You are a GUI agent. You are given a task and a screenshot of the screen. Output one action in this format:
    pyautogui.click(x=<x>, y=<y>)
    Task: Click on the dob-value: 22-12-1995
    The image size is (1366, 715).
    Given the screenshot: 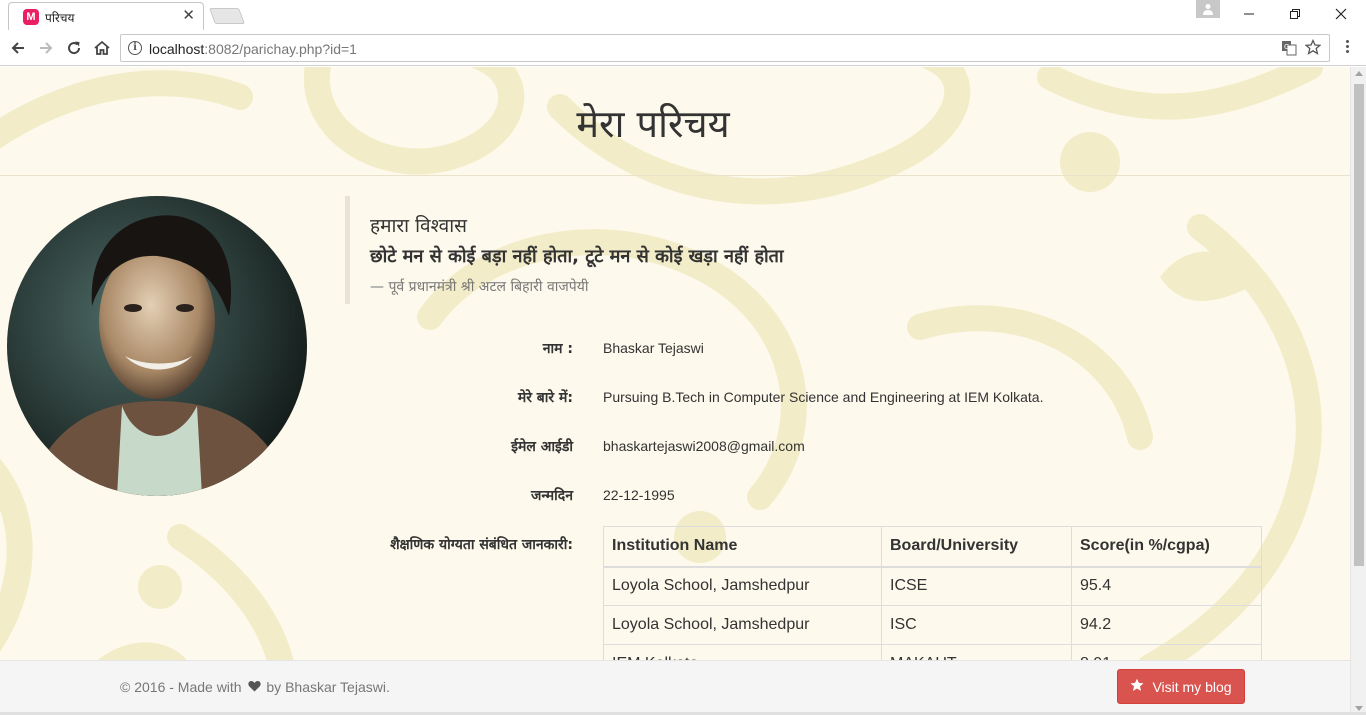 What is the action you would take?
    pyautogui.click(x=639, y=495)
    